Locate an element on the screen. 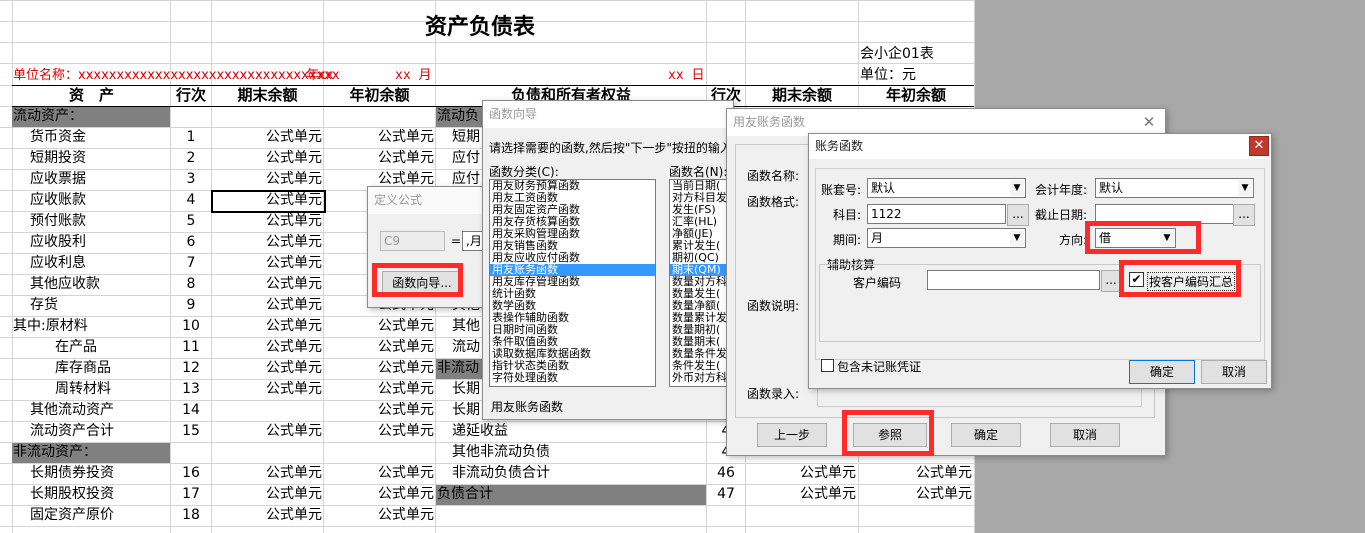 The width and height of the screenshot is (1365, 533). asset-row-line-no: 10 is located at coordinates (191, 326).